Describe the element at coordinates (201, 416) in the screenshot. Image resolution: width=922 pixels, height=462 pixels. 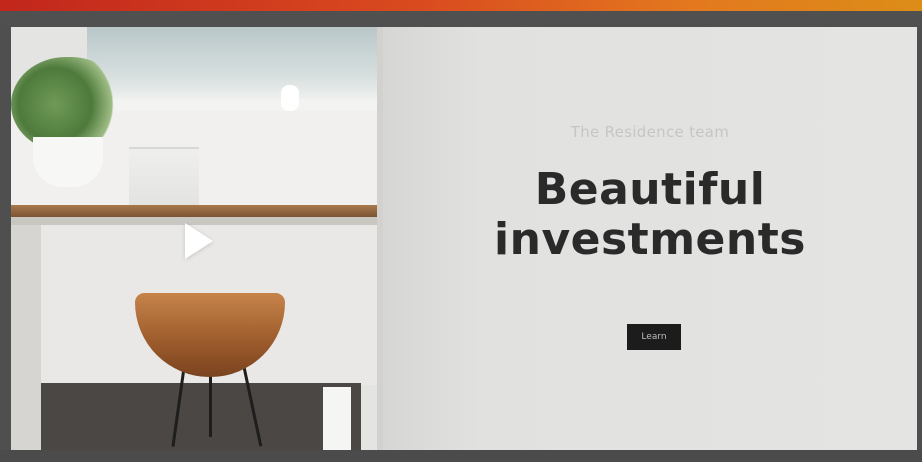
I see `photo-floor` at that location.